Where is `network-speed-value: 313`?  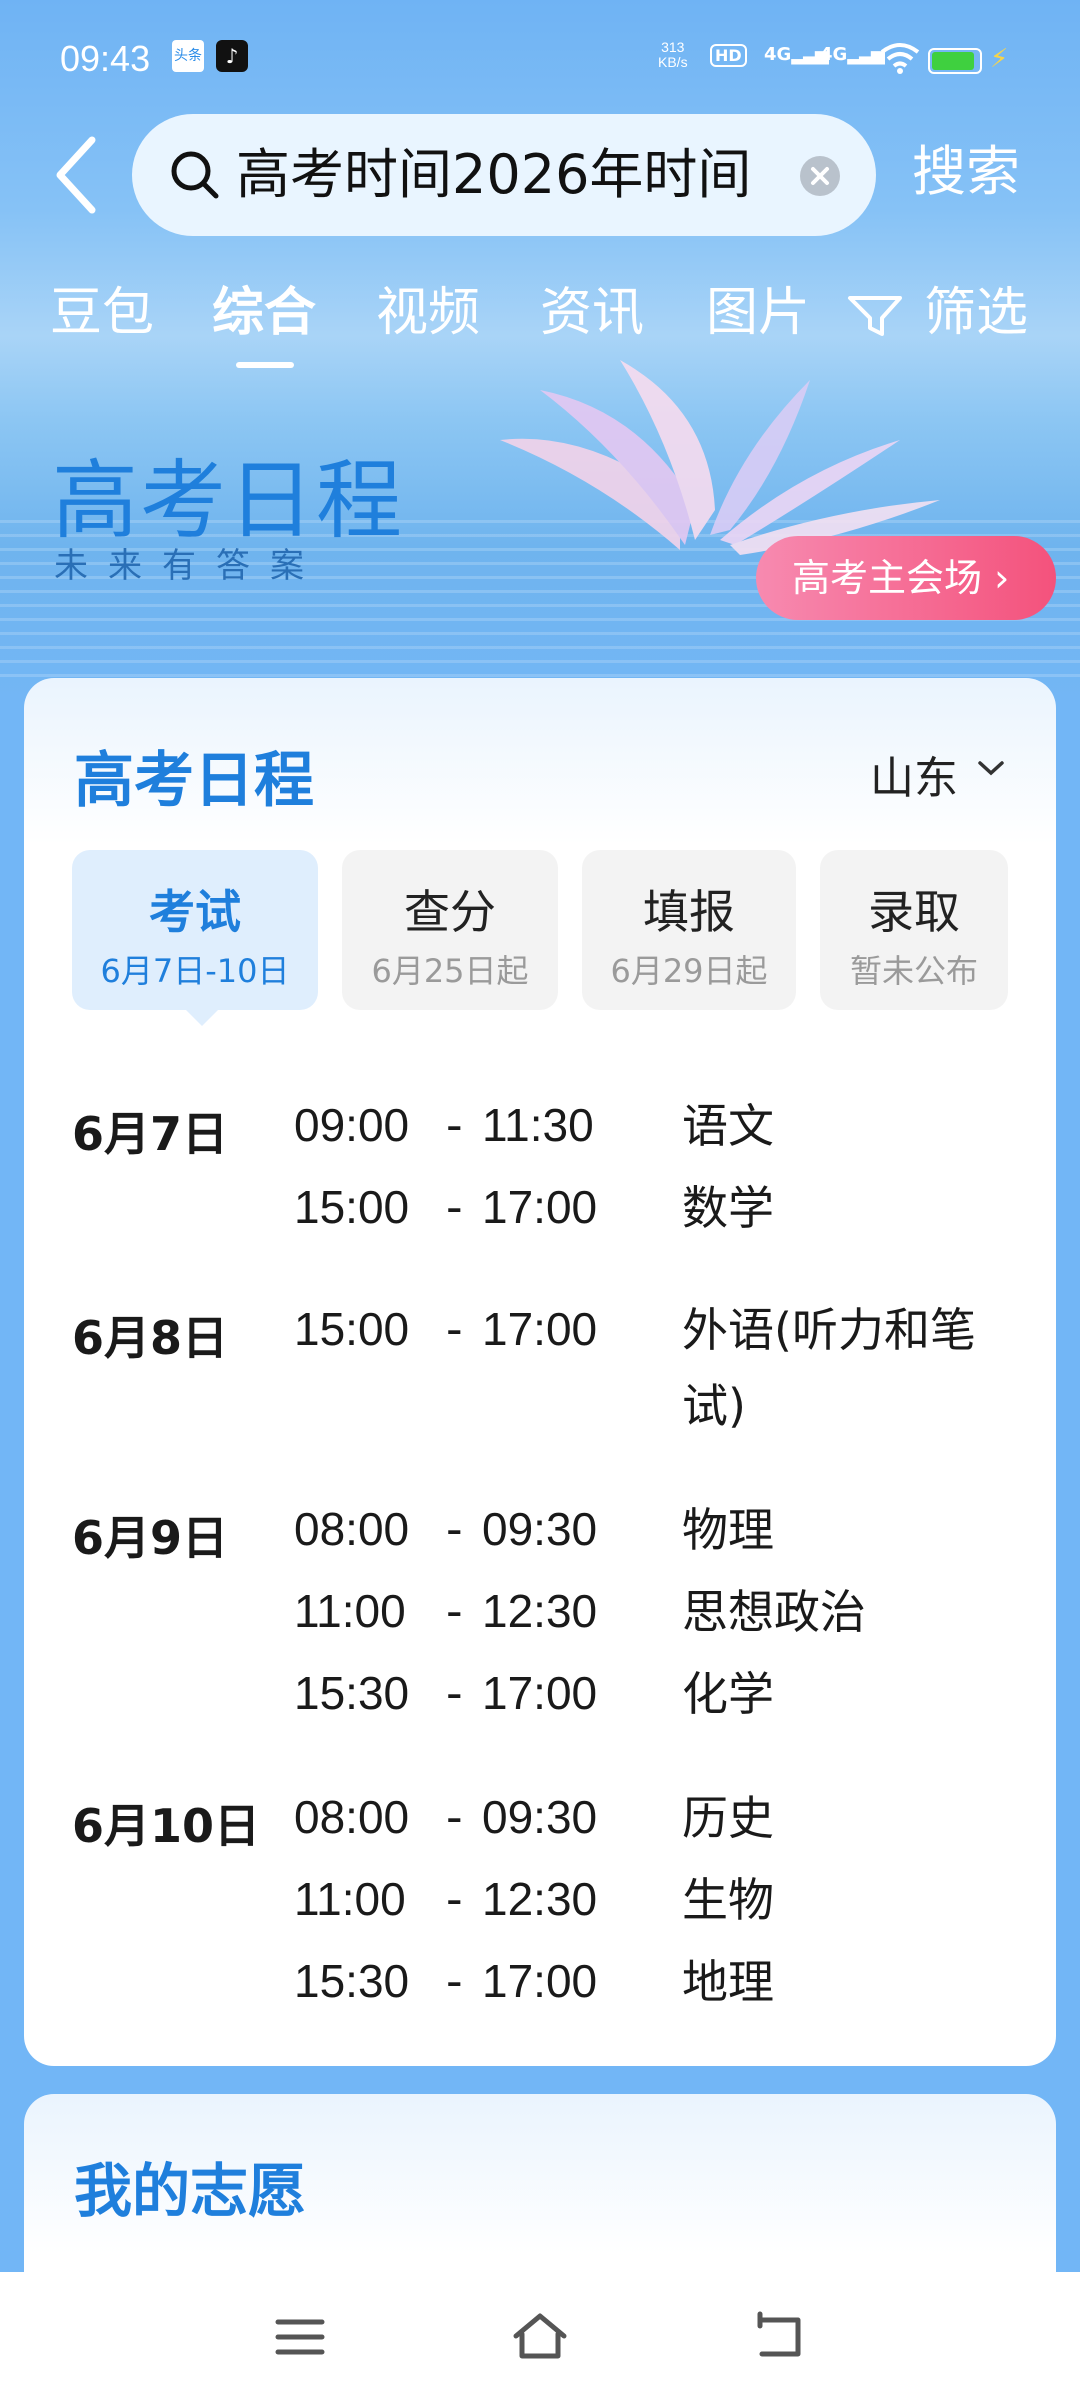 network-speed-value: 313 is located at coordinates (673, 47).